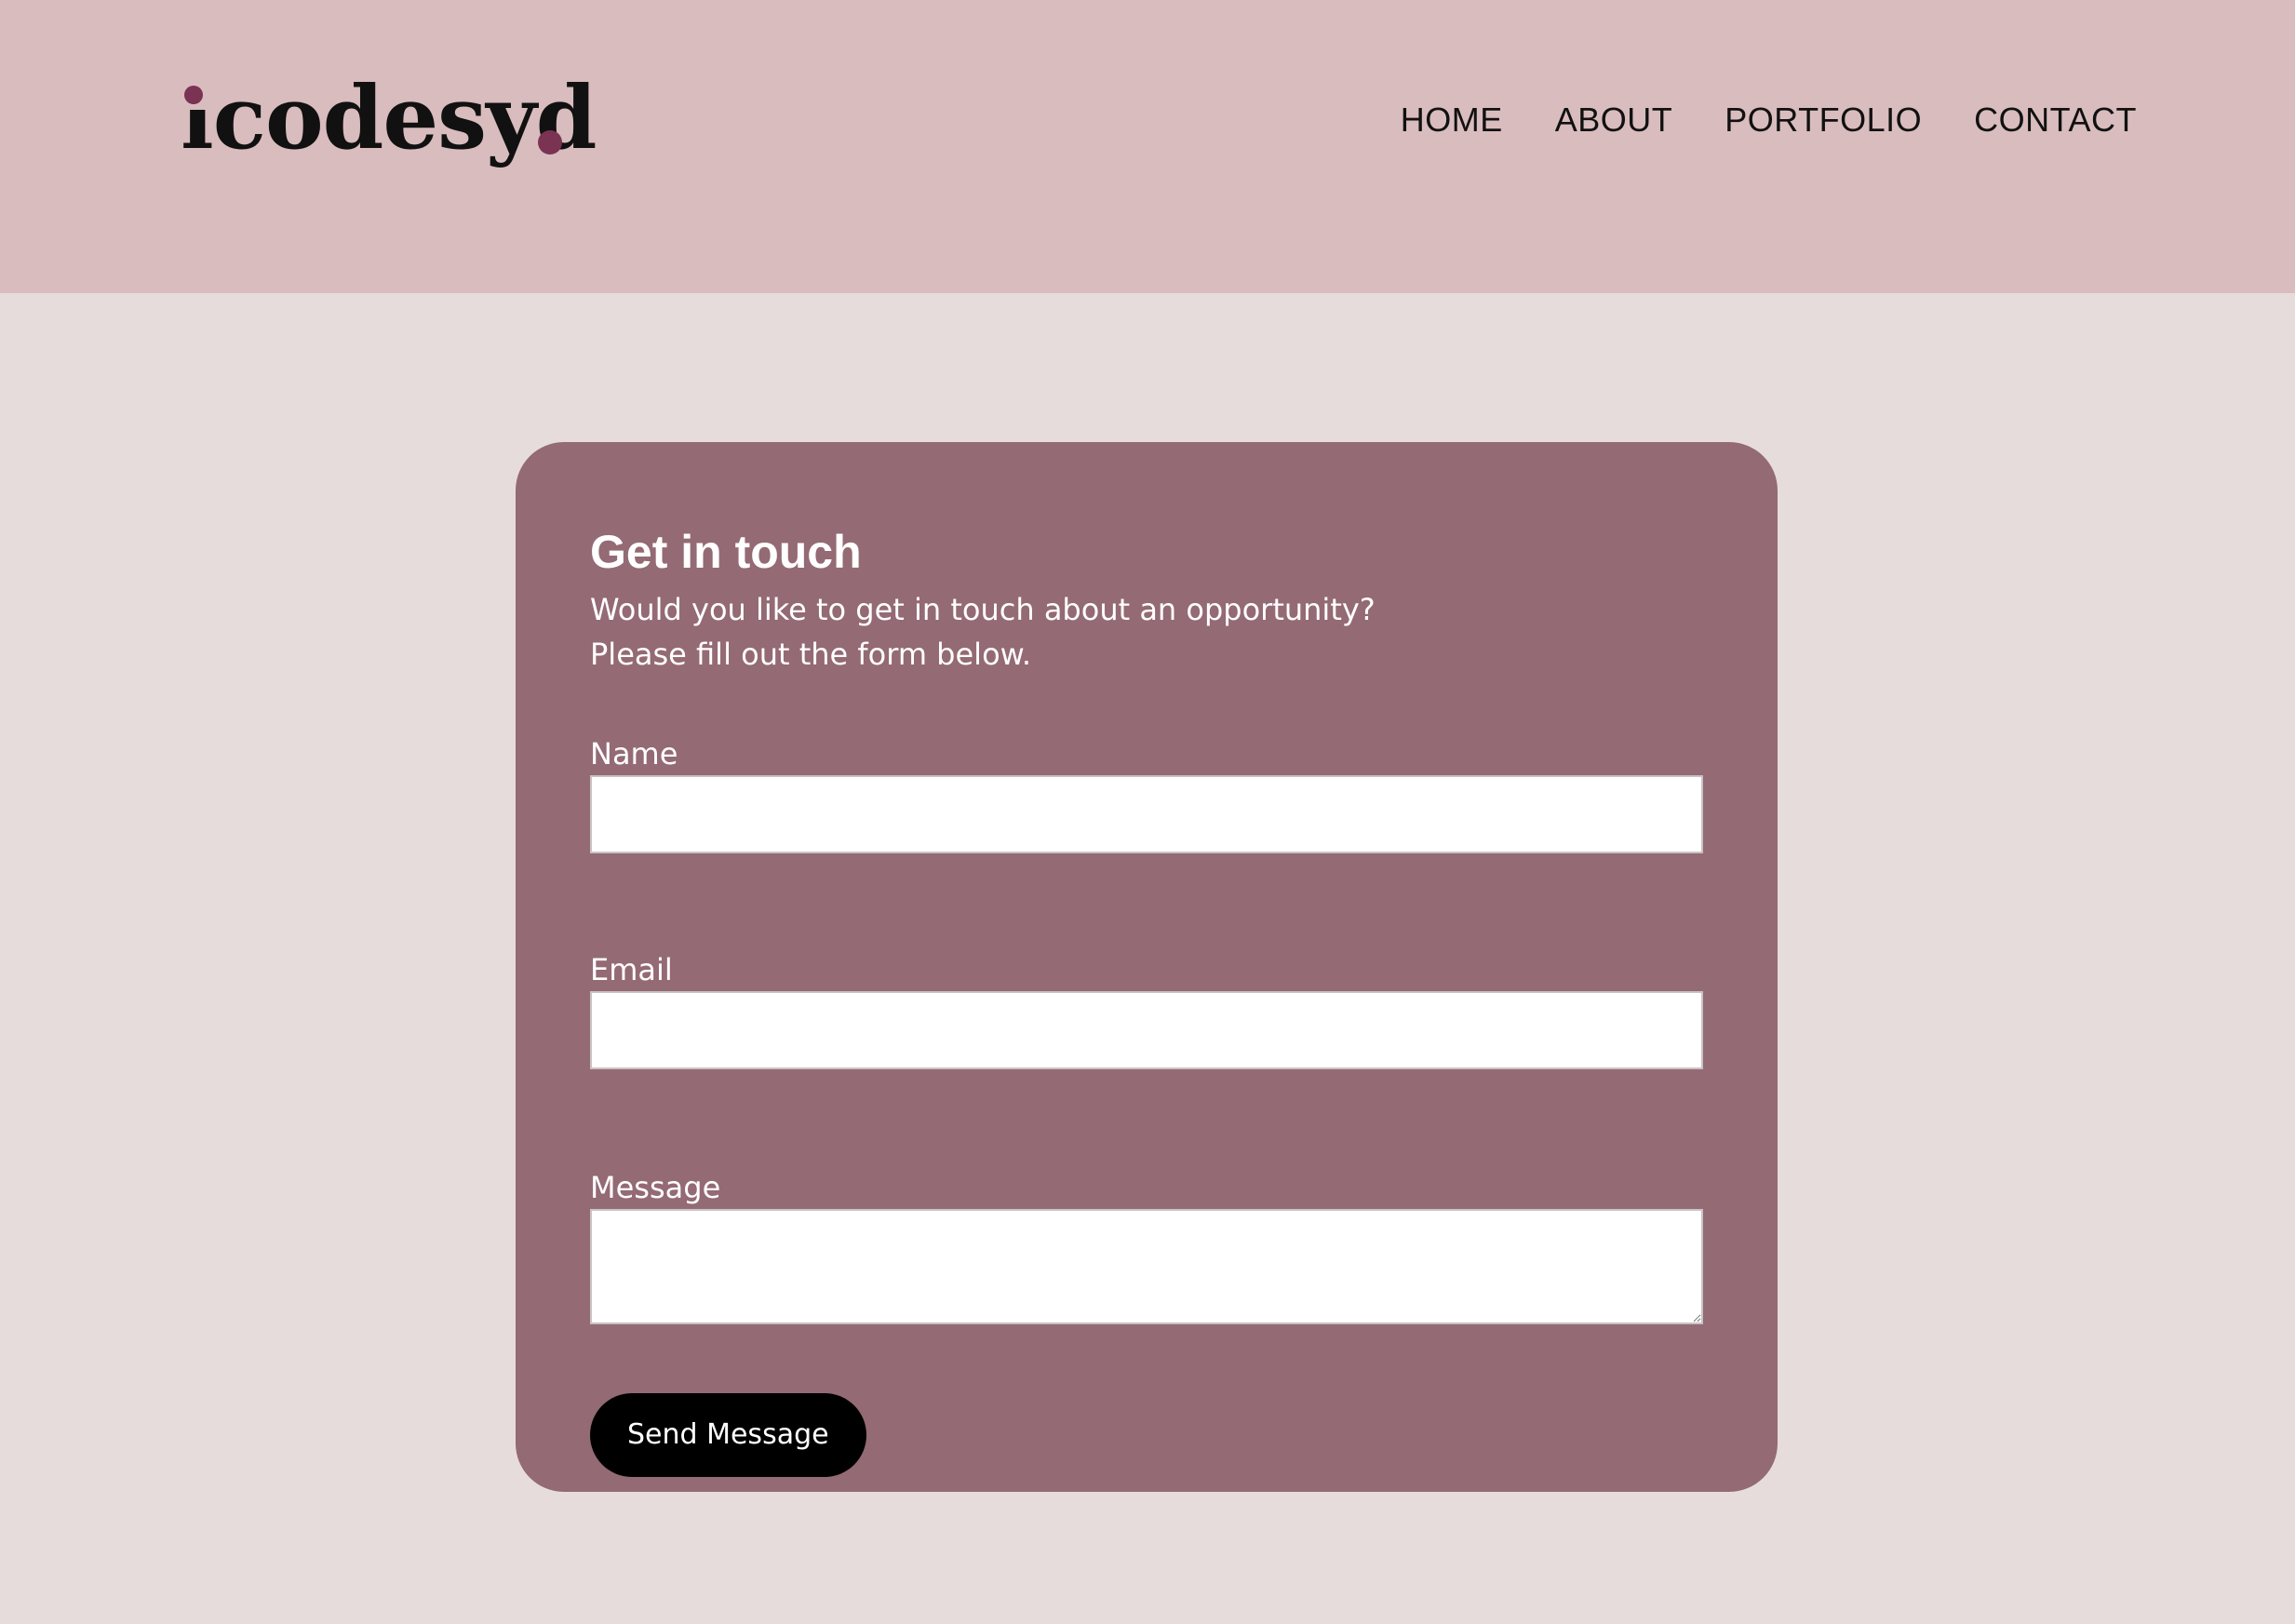 The width and height of the screenshot is (2295, 1624). I want to click on contact-title: Get in touch, so click(726, 552).